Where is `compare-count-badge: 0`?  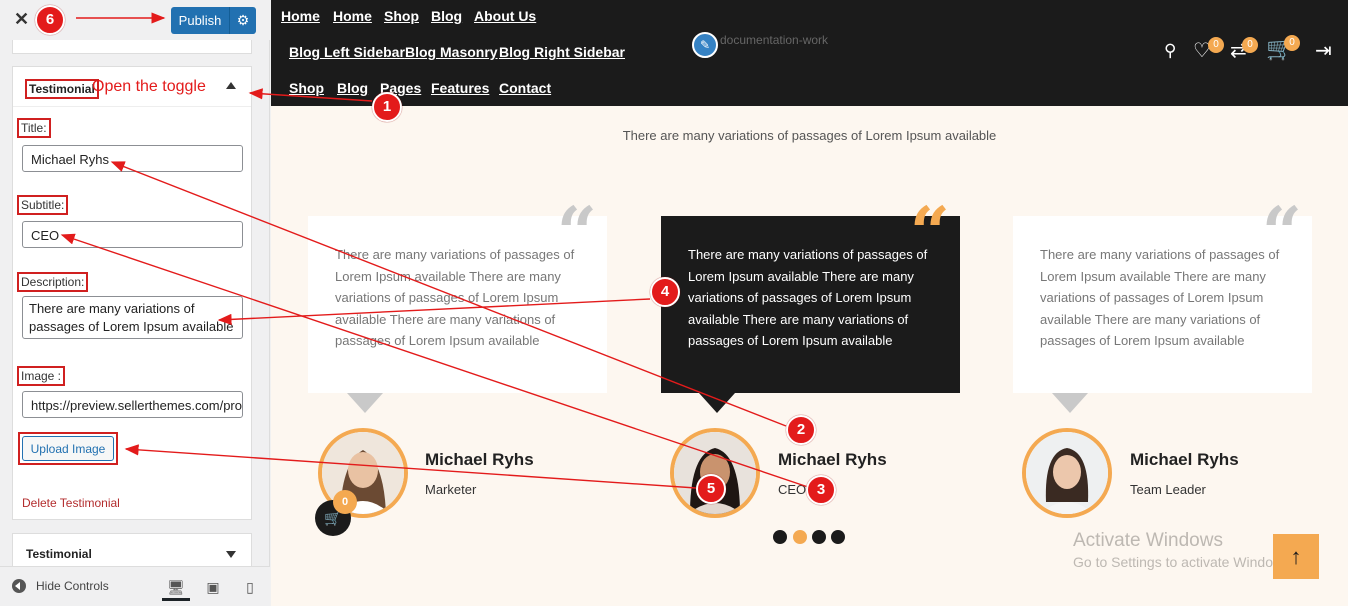
compare-count-badge: 0 is located at coordinates (1250, 45).